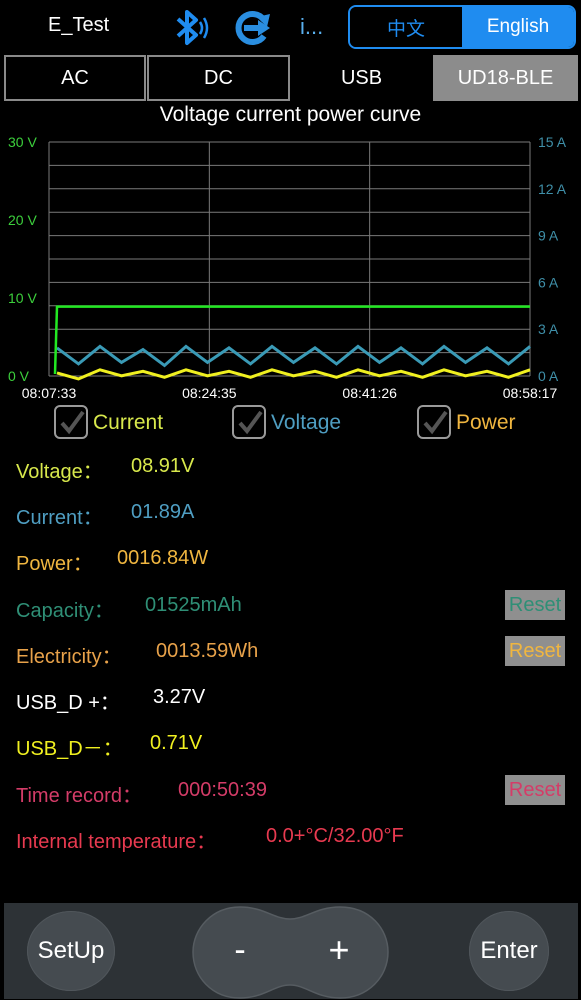 The image size is (581, 1000). Describe the element at coordinates (535, 651) in the screenshot. I see `electricity-reset-button: Reset` at that location.